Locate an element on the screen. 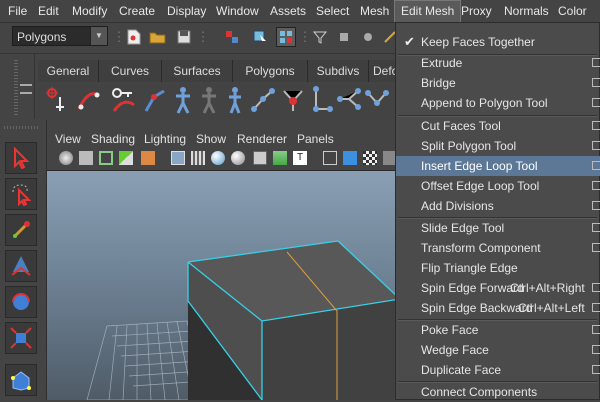  universal-manipulator-icon is located at coordinates (21, 380).